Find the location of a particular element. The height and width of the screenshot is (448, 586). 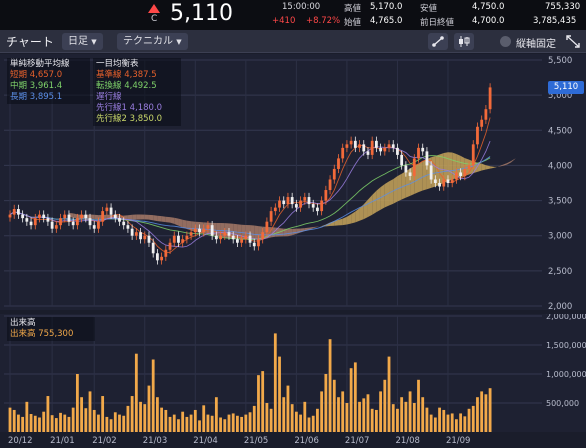

volume-name: 出来高 is located at coordinates (23, 334).